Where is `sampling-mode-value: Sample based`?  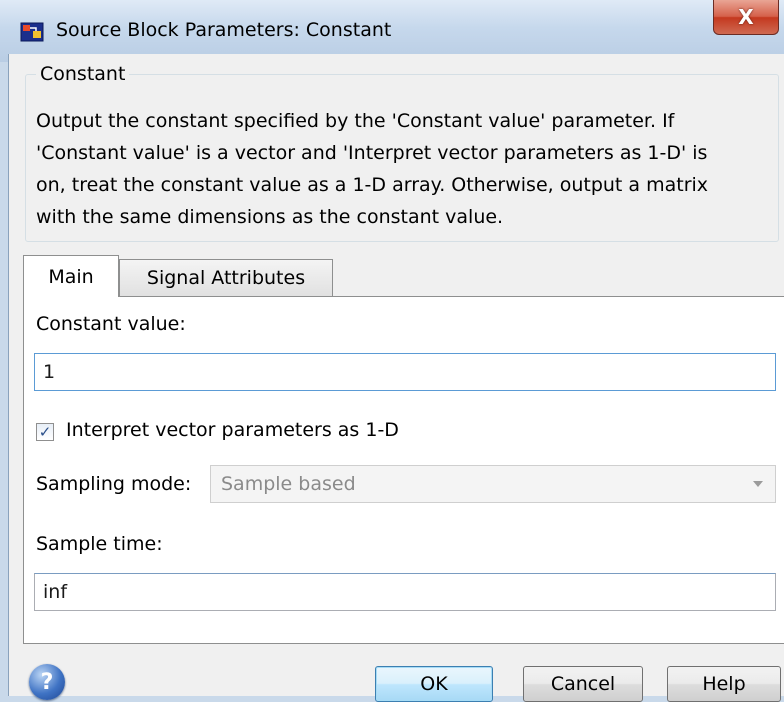 sampling-mode-value: Sample based is located at coordinates (288, 484).